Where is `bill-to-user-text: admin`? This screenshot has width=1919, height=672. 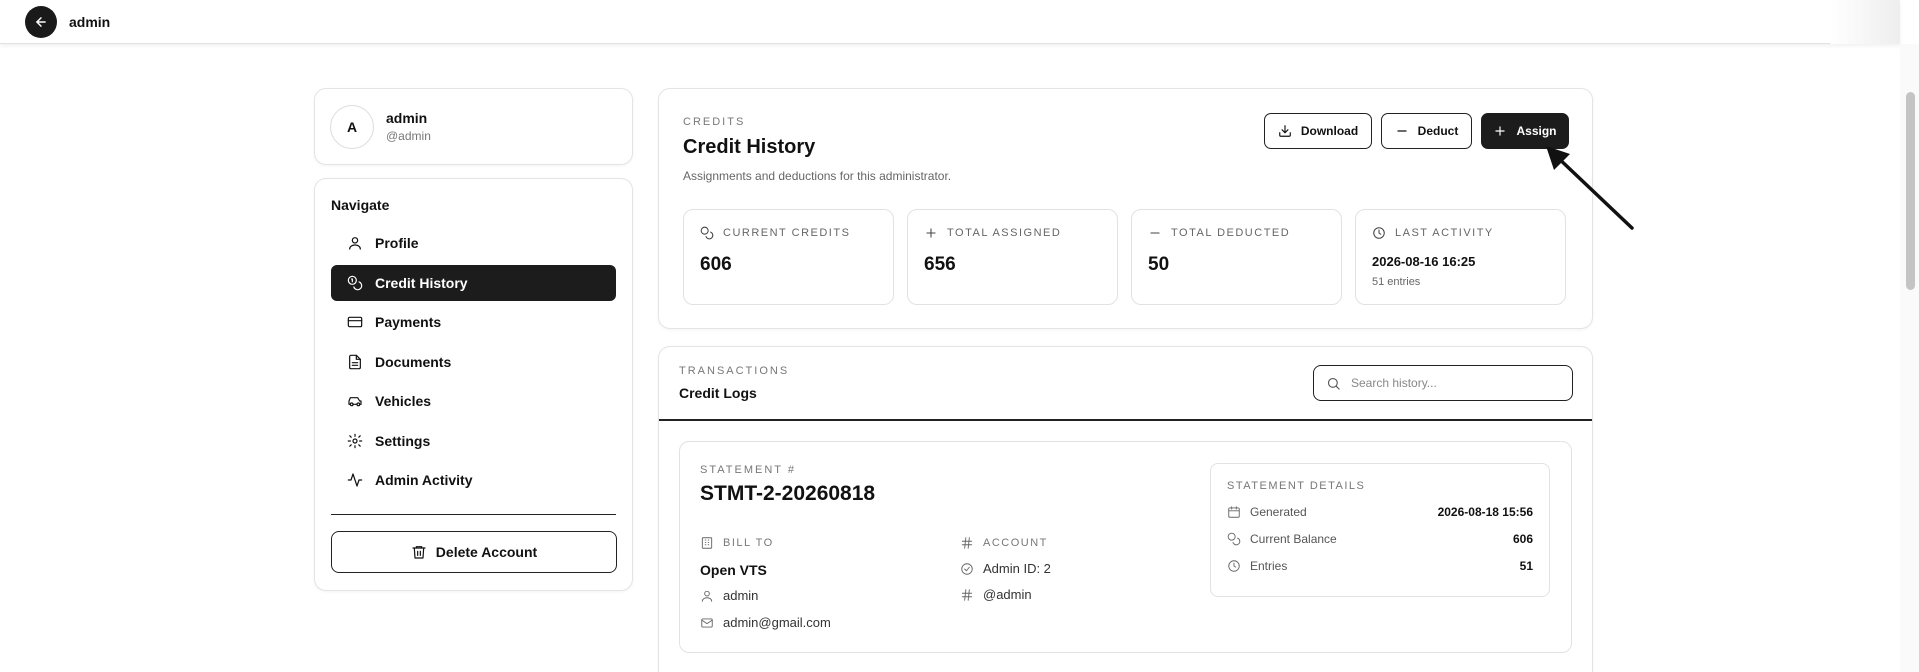
bill-to-user-text: admin is located at coordinates (741, 595).